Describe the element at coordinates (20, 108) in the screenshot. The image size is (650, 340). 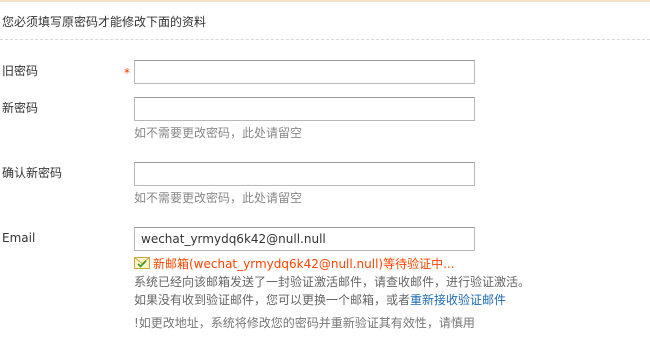
I see `new-password-label: 新密码` at that location.